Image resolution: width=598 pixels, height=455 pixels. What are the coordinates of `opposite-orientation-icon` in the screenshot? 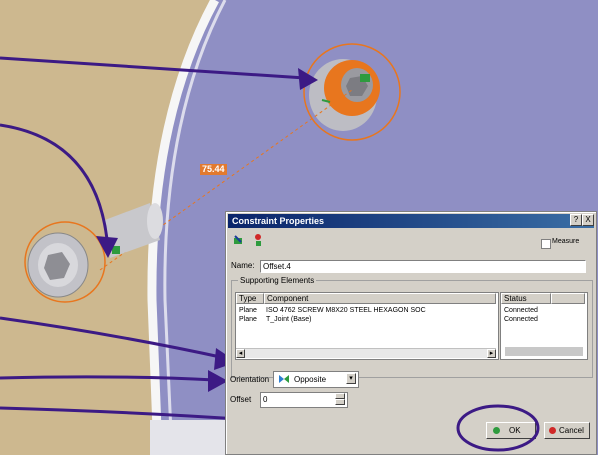 It's located at (284, 379).